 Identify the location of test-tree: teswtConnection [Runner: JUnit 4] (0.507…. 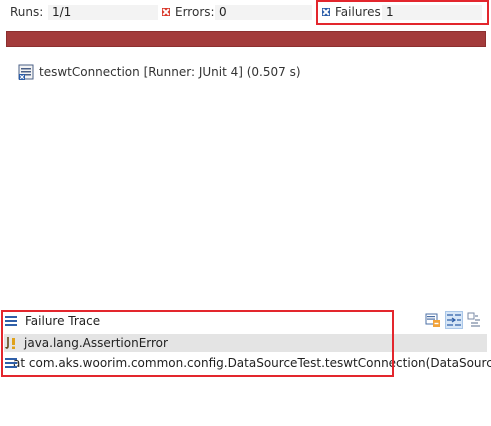
(253, 72).